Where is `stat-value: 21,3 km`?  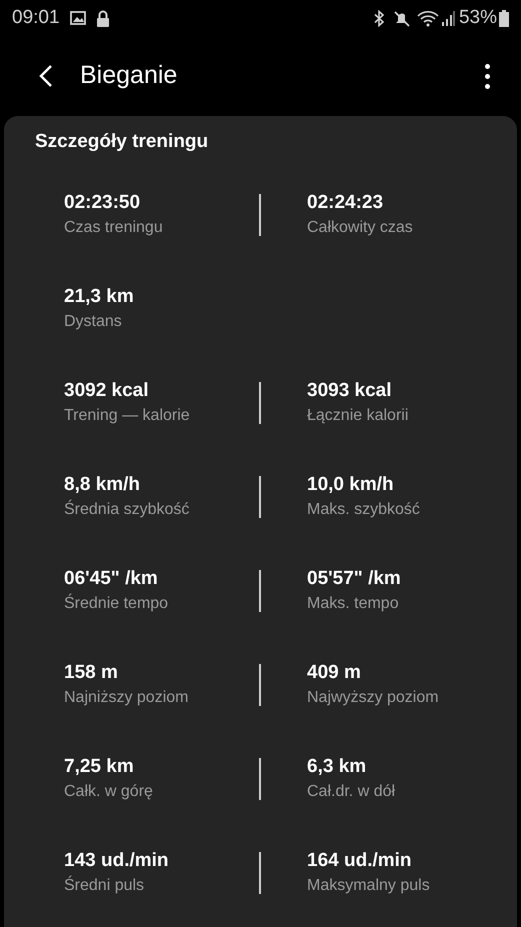
stat-value: 21,3 km is located at coordinates (99, 296).